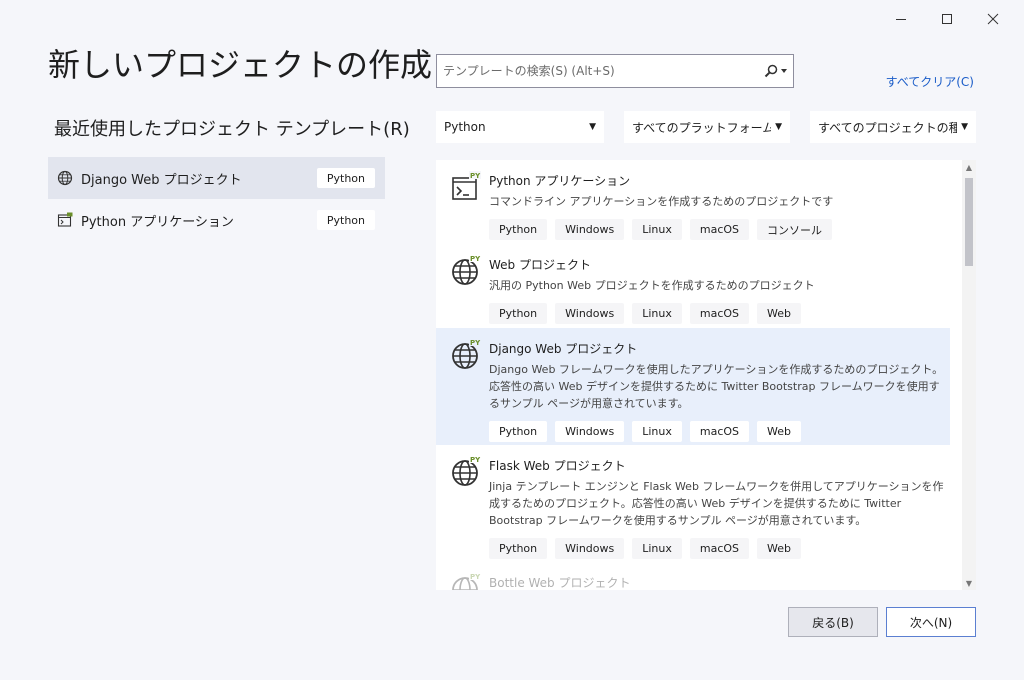 The width and height of the screenshot is (1024, 680). I want to click on language-filter: Python ▼, so click(520, 127).